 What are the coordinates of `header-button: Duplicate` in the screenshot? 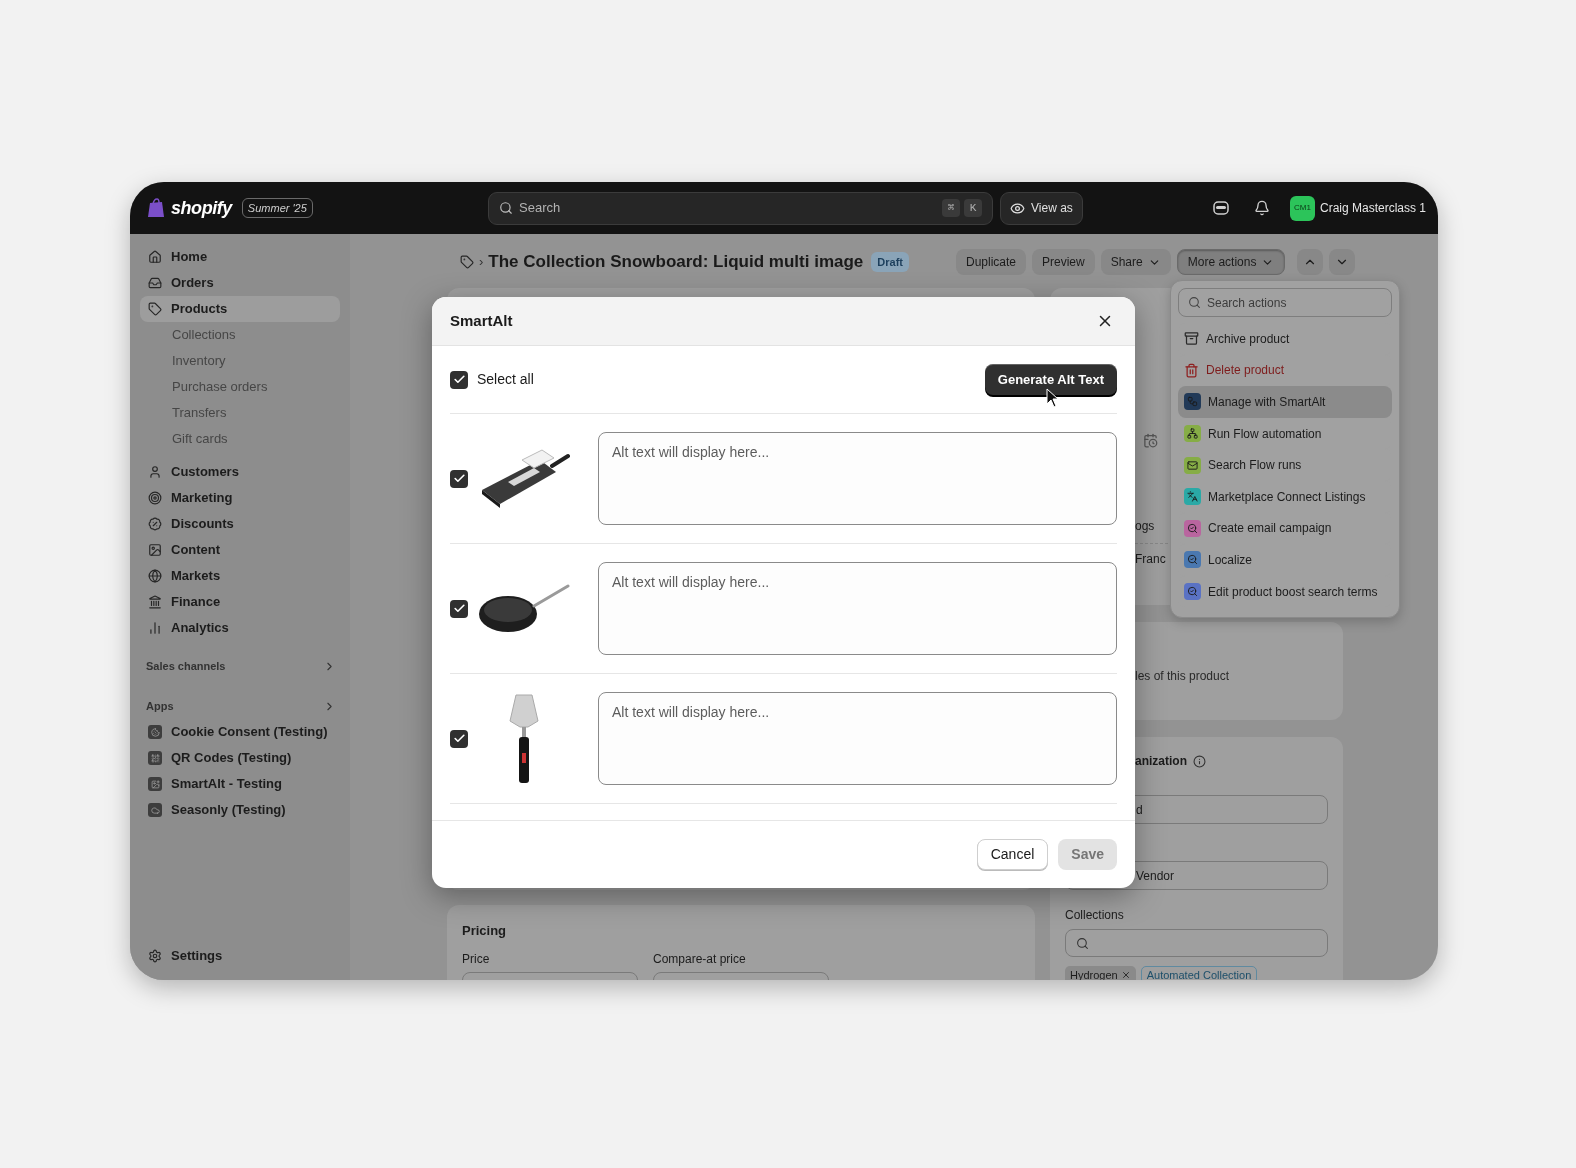 It's located at (990, 262).